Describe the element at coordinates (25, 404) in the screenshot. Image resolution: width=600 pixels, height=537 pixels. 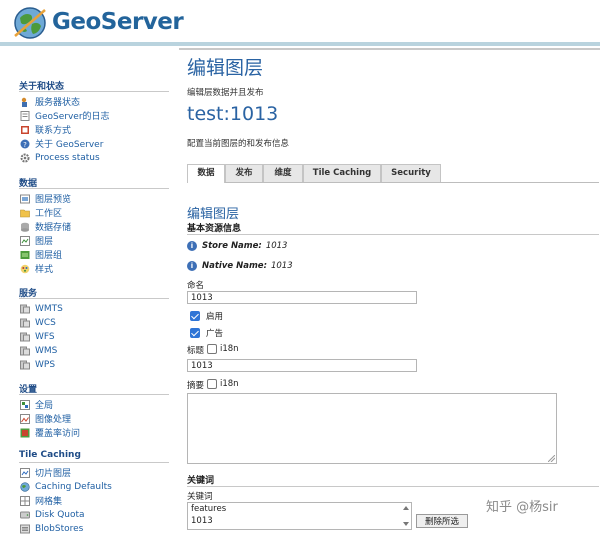
I see `global-settings-icon` at that location.